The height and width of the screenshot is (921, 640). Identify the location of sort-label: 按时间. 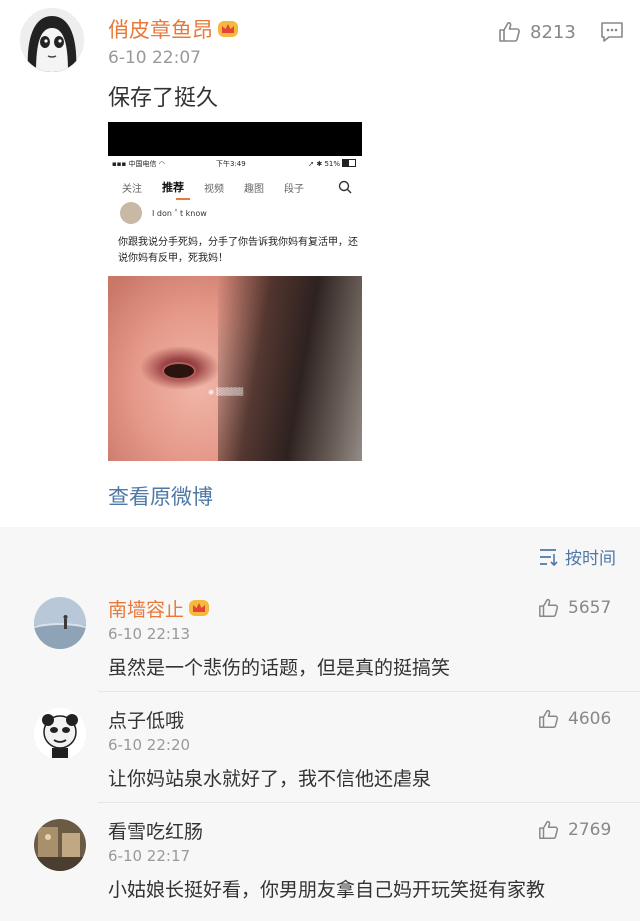
(590, 559).